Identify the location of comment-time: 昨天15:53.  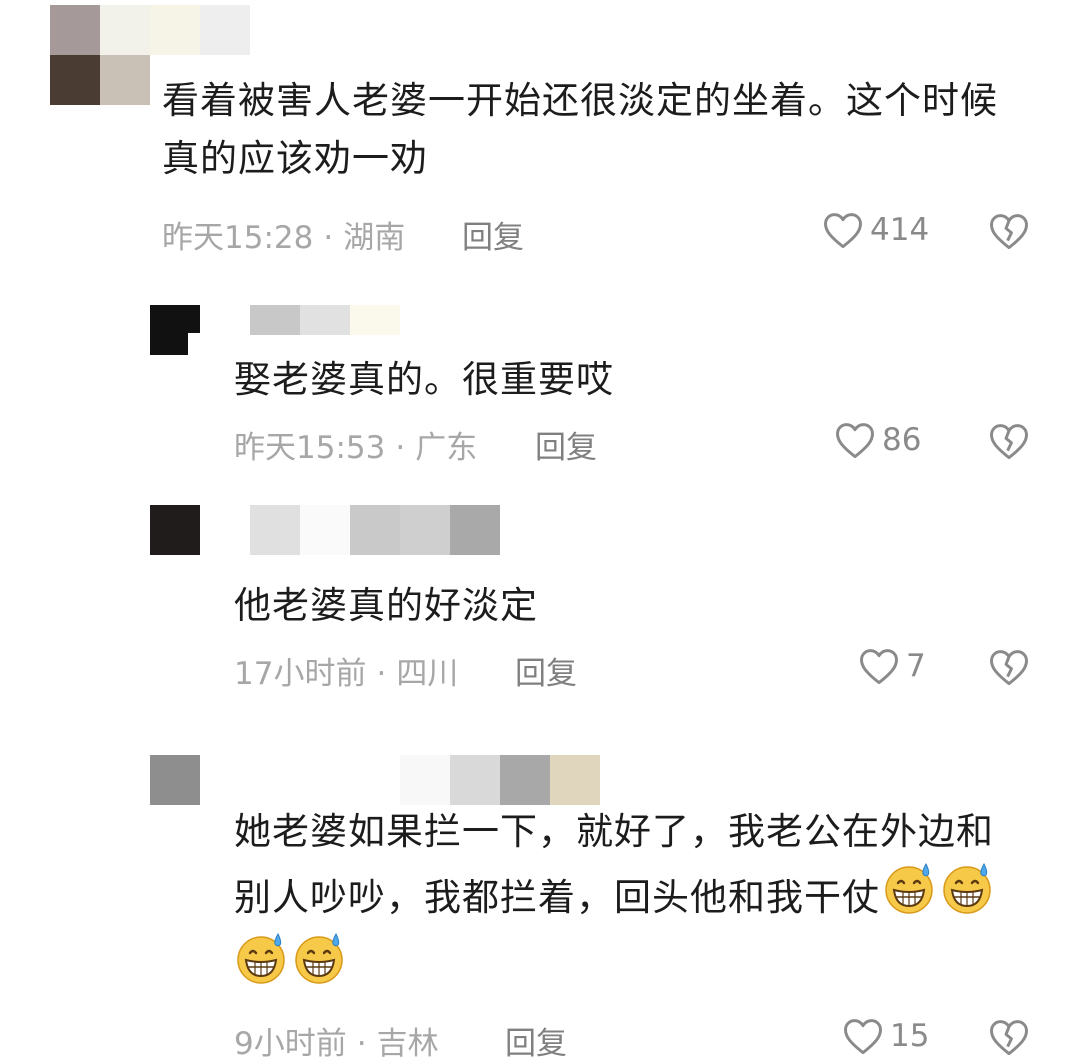
(310, 448).